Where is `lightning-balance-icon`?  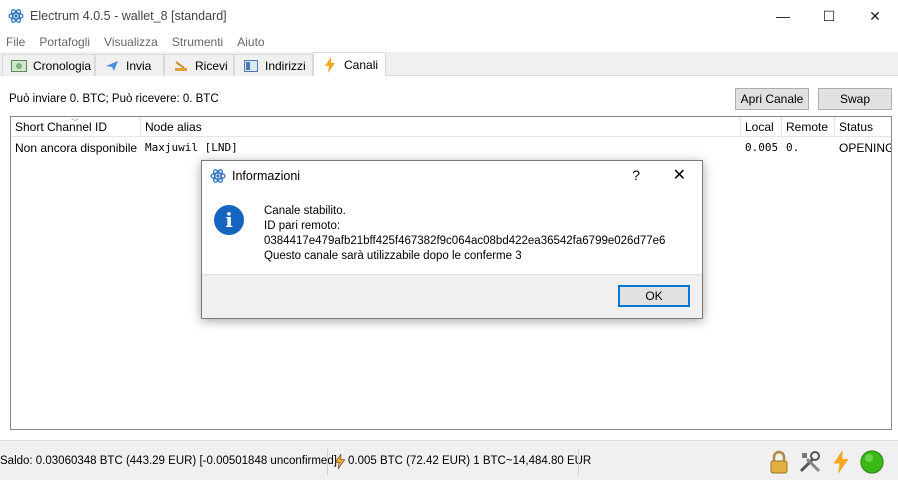
lightning-balance-icon is located at coordinates (340, 462).